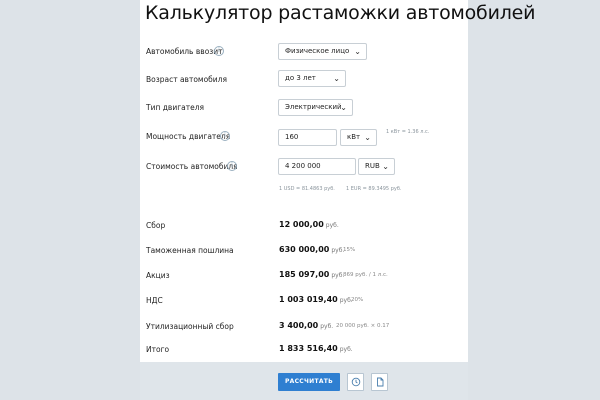 The height and width of the screenshot is (400, 600). I want to click on result-value: 630 000,00 руб., so click(311, 249).